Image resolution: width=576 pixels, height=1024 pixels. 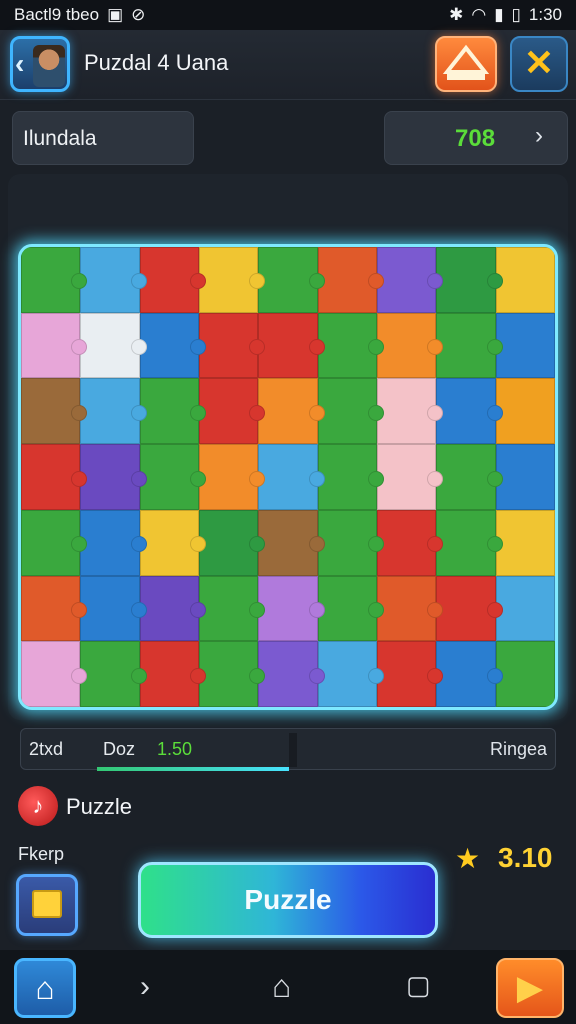 I want to click on puzzle-button: Puzzle, so click(x=288, y=900).